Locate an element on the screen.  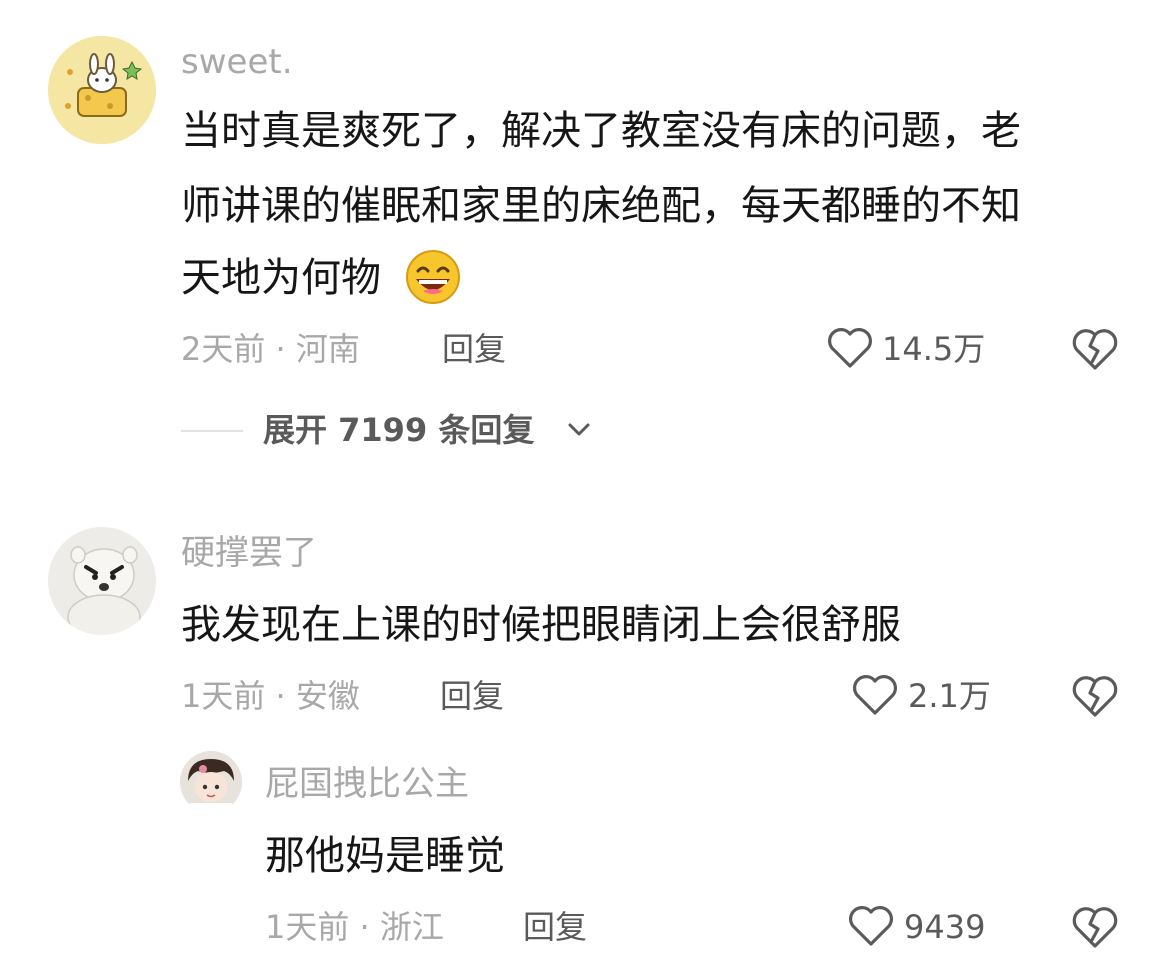
username: sweet. is located at coordinates (237, 62).